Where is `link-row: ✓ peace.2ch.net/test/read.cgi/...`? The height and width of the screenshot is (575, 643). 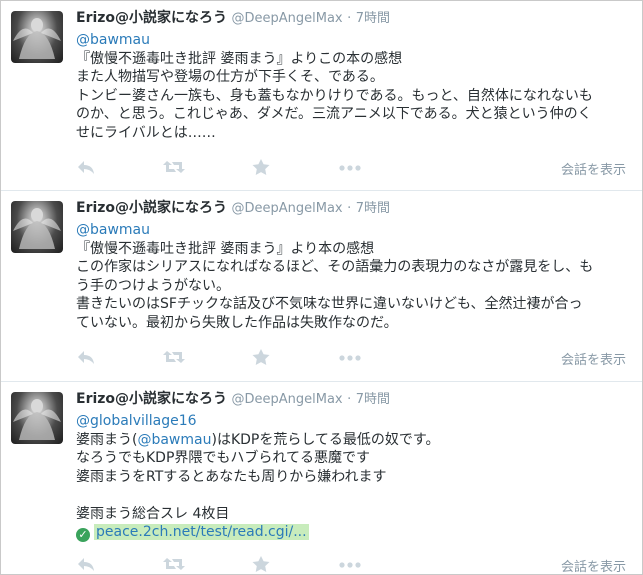 link-row: ✓ peace.2ch.net/test/read.cgi/... is located at coordinates (356, 532).